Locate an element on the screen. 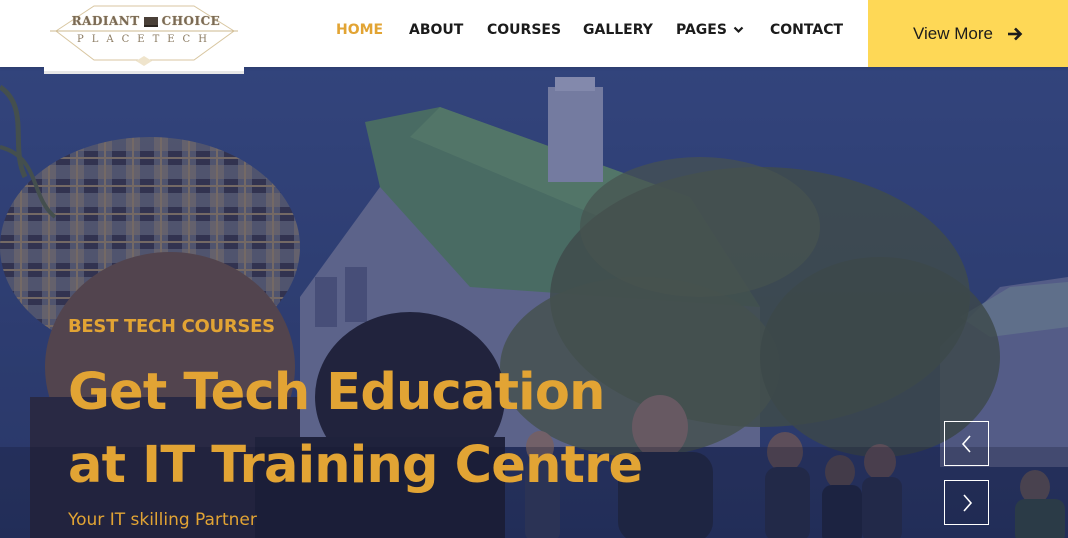 The image size is (1068, 538). view-more-button: View More is located at coordinates (968, 33).